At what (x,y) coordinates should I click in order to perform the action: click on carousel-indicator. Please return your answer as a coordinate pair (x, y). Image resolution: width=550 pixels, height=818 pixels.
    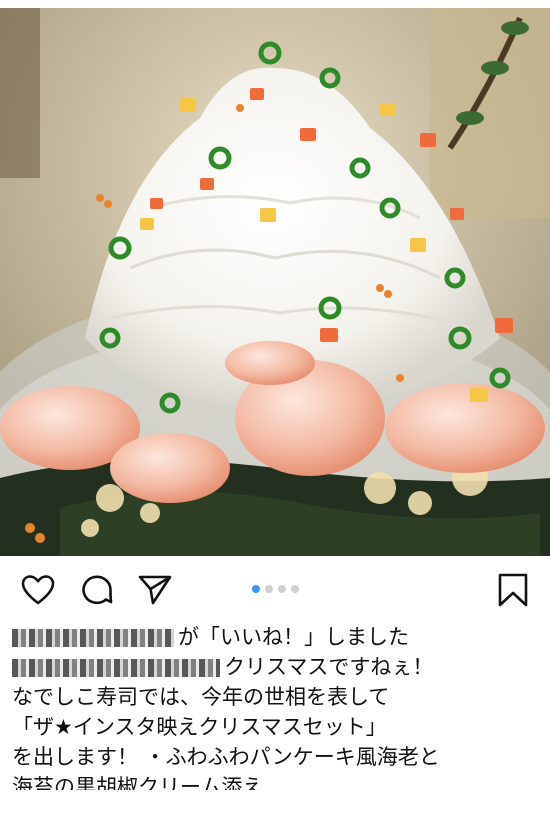
    Looking at the image, I should click on (275, 591).